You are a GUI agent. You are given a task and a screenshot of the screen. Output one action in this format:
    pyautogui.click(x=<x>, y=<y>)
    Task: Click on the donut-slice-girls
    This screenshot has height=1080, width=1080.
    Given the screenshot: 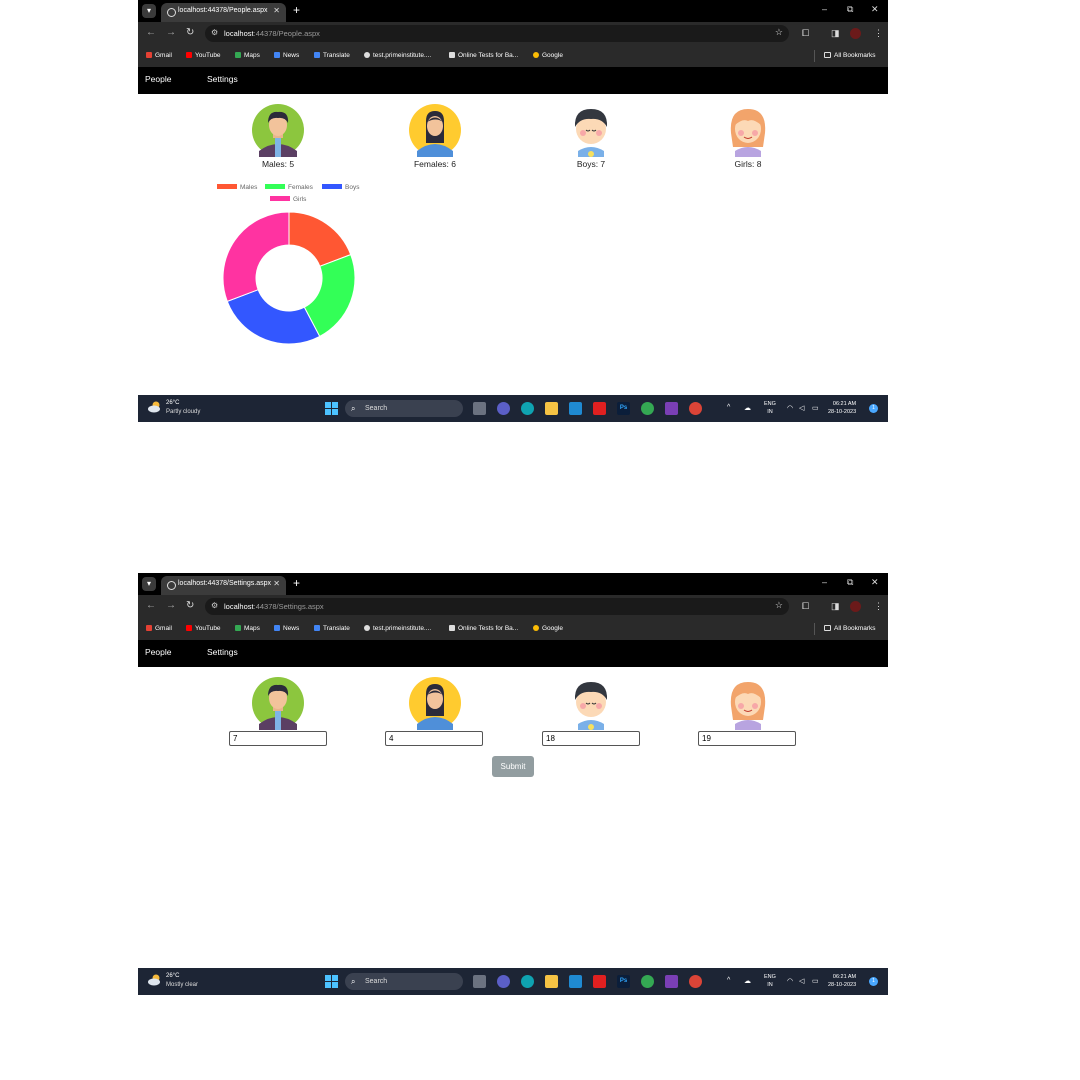 What is the action you would take?
    pyautogui.click(x=256, y=257)
    